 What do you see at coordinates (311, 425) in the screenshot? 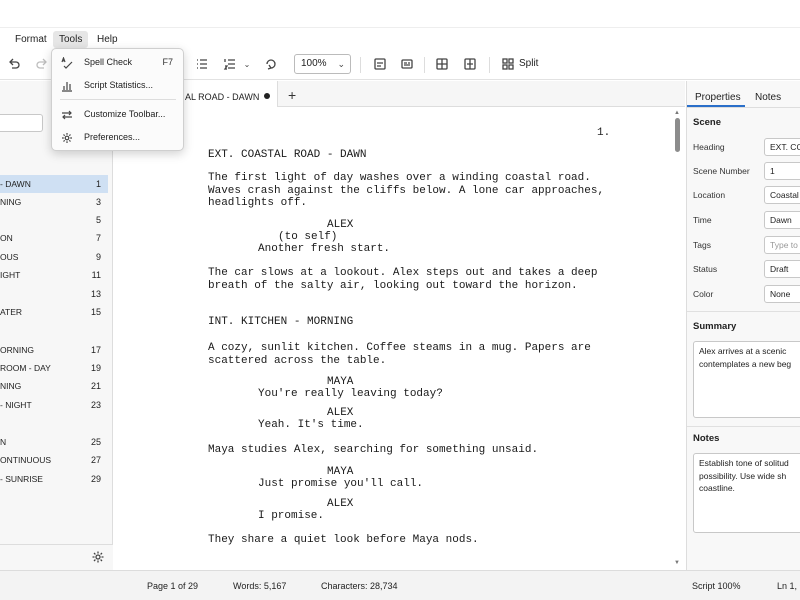
I see `script-dialogue: Yeah. It's time.` at bounding box center [311, 425].